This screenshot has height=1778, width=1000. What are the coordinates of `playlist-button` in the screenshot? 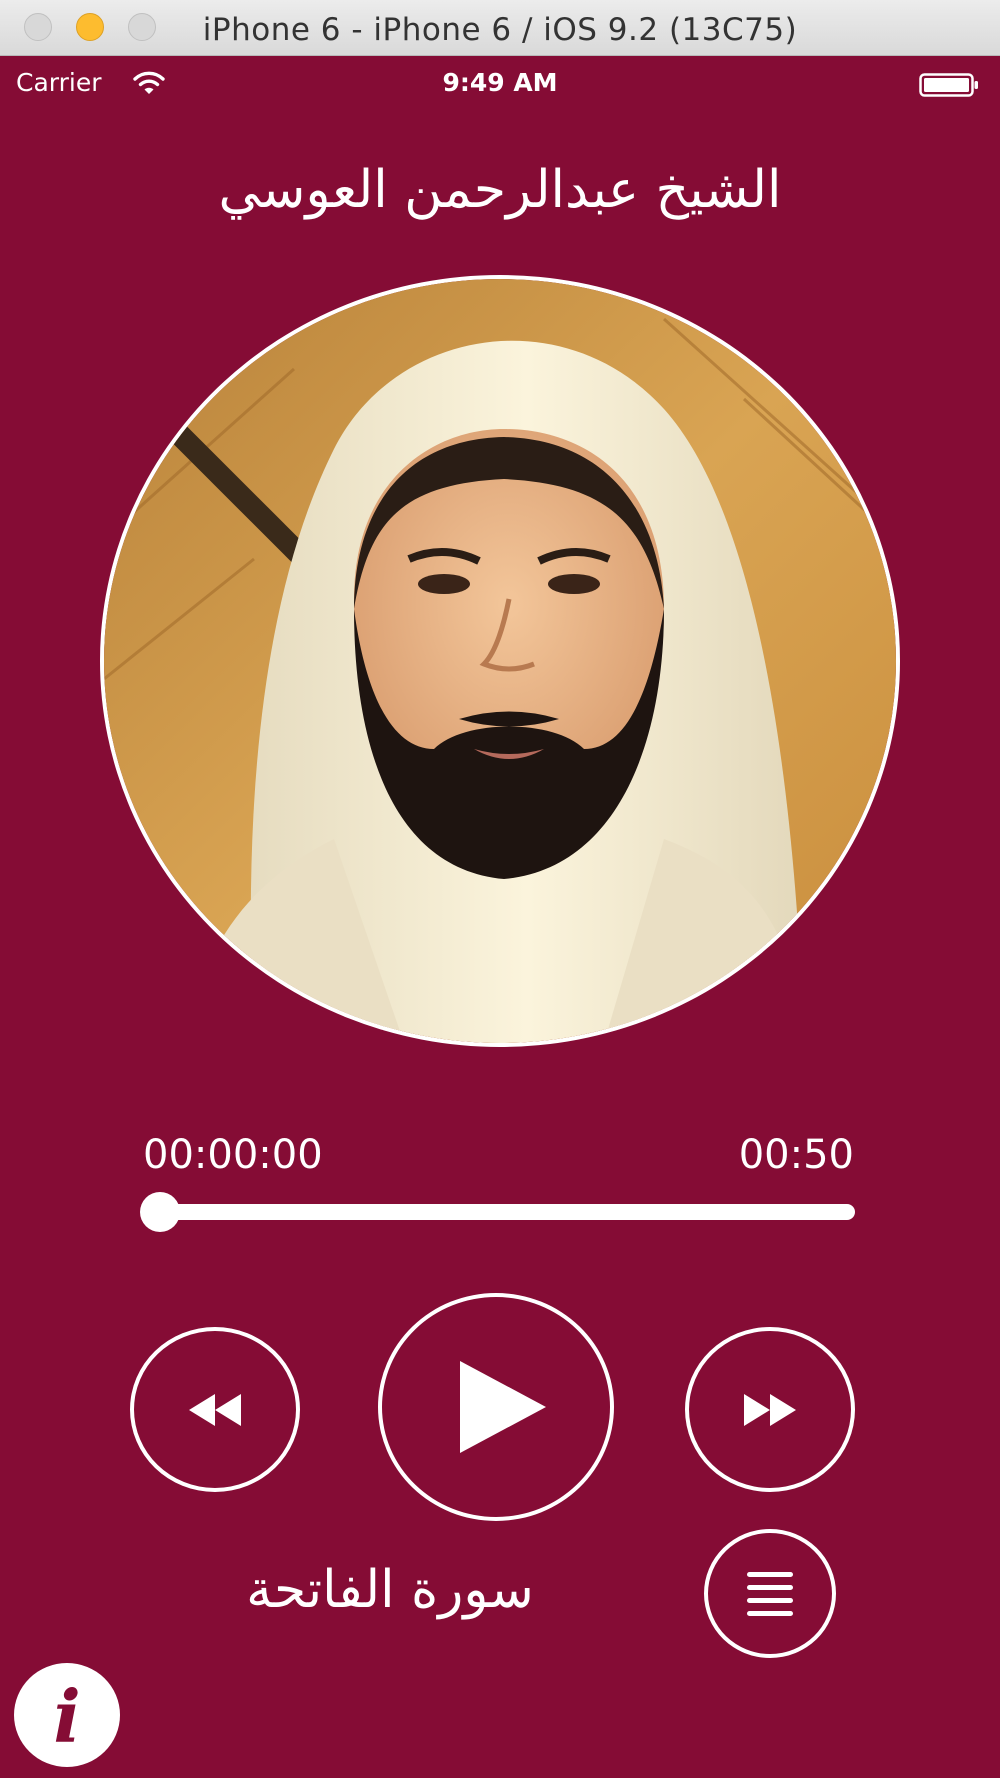 It's located at (770, 1593).